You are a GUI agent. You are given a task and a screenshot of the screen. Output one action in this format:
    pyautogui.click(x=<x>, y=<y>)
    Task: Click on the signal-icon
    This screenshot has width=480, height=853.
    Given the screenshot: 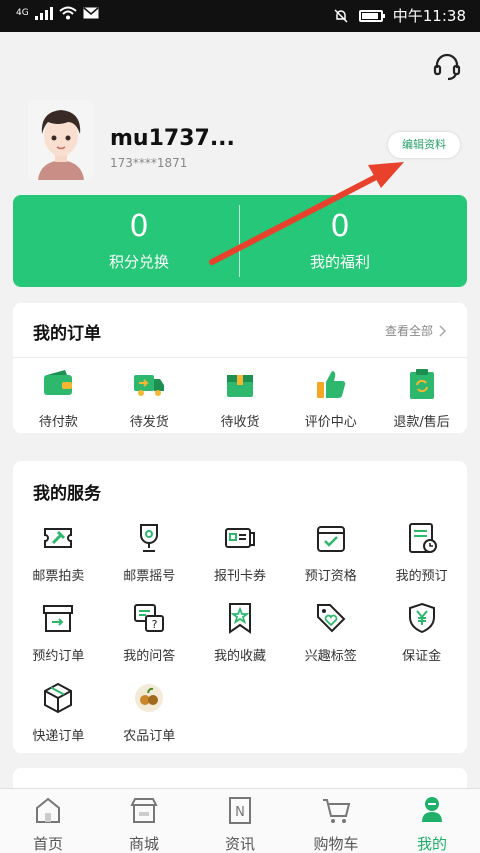 What is the action you would take?
    pyautogui.click(x=43, y=13)
    